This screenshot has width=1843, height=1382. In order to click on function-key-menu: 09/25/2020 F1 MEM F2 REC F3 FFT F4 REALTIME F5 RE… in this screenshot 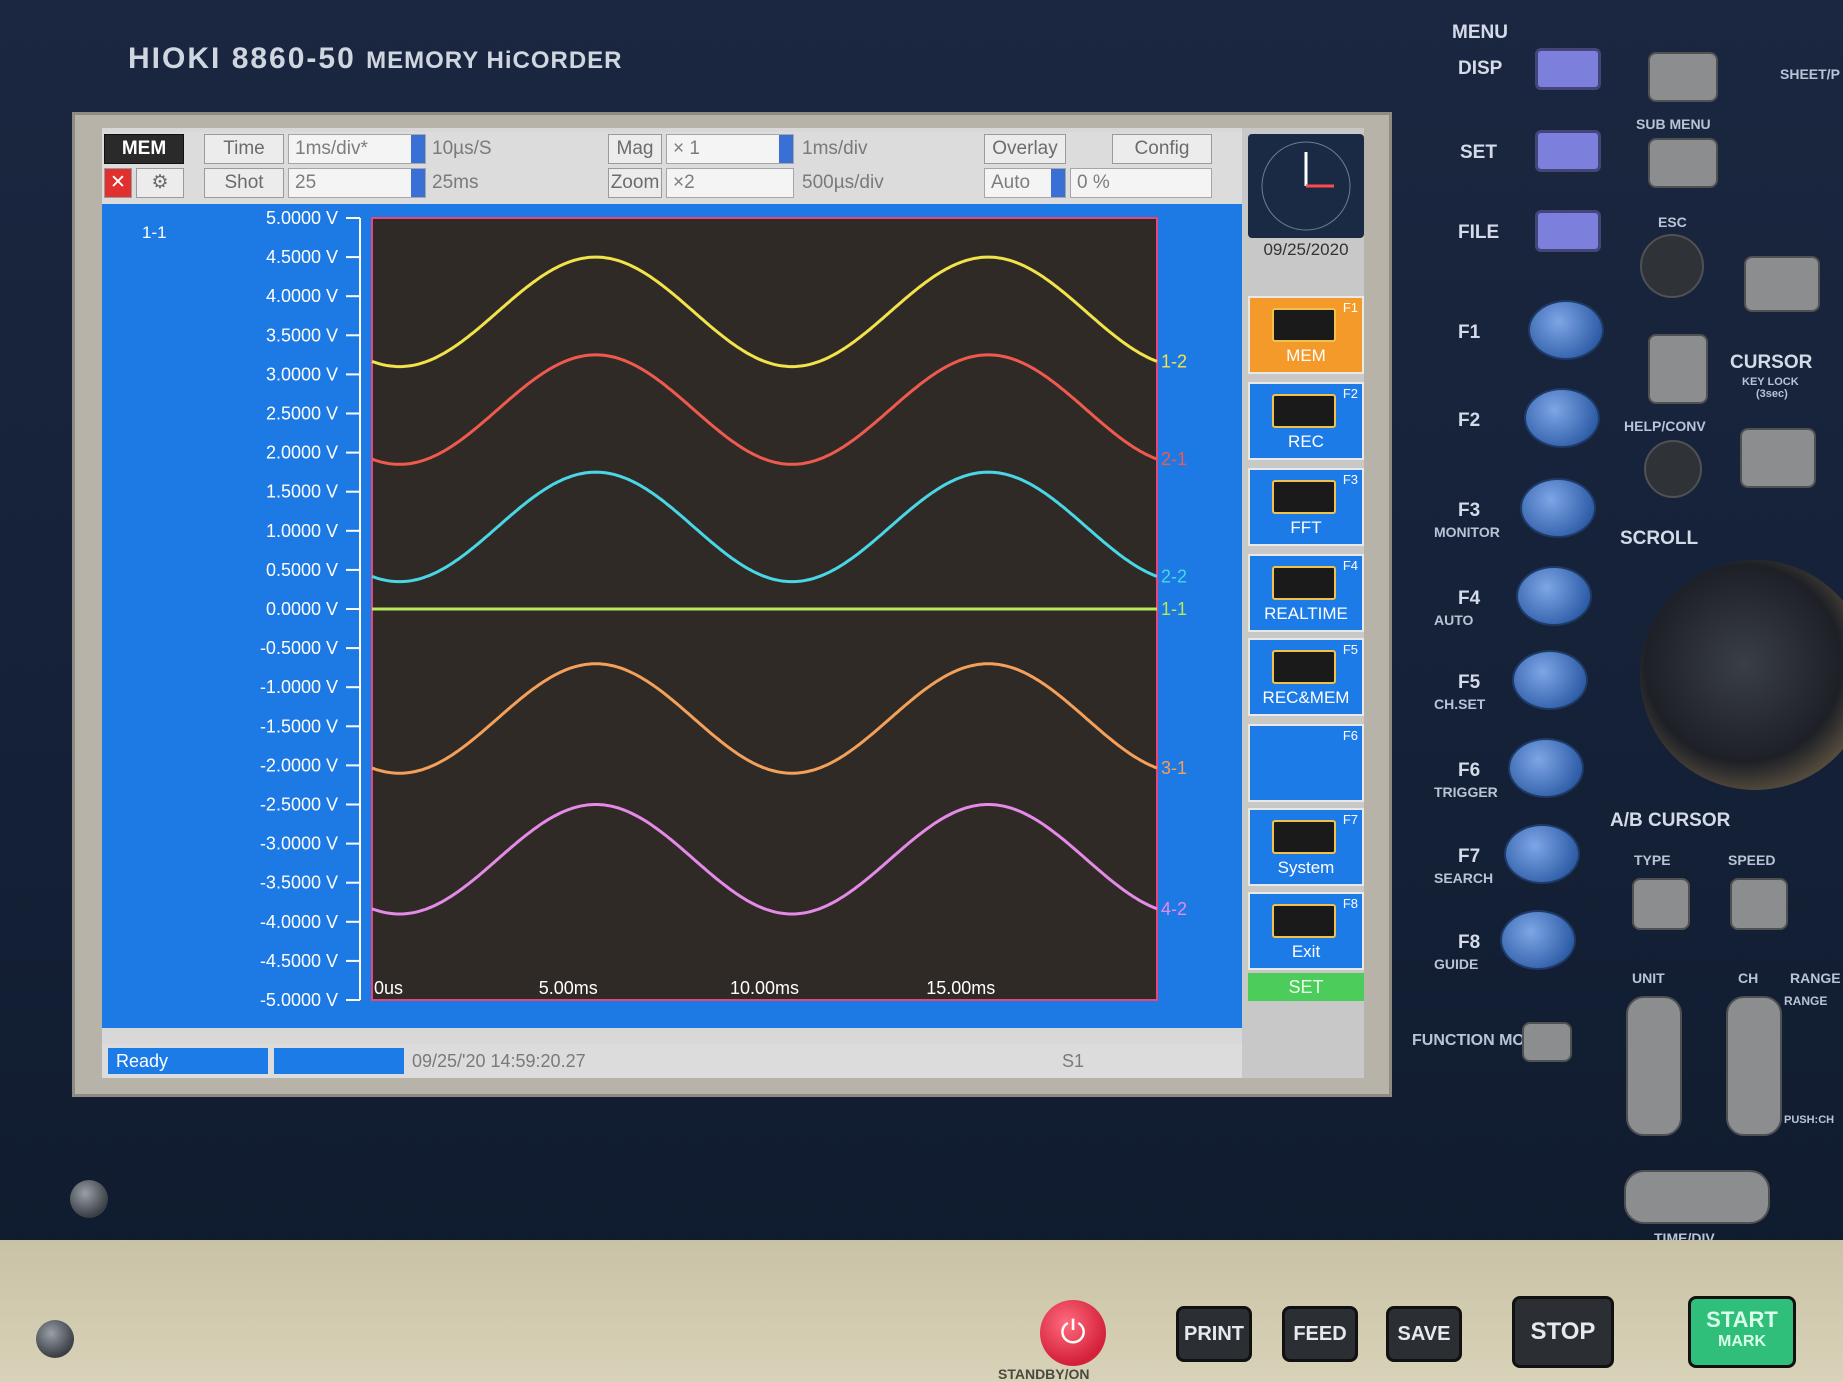, I will do `click(1303, 603)`.